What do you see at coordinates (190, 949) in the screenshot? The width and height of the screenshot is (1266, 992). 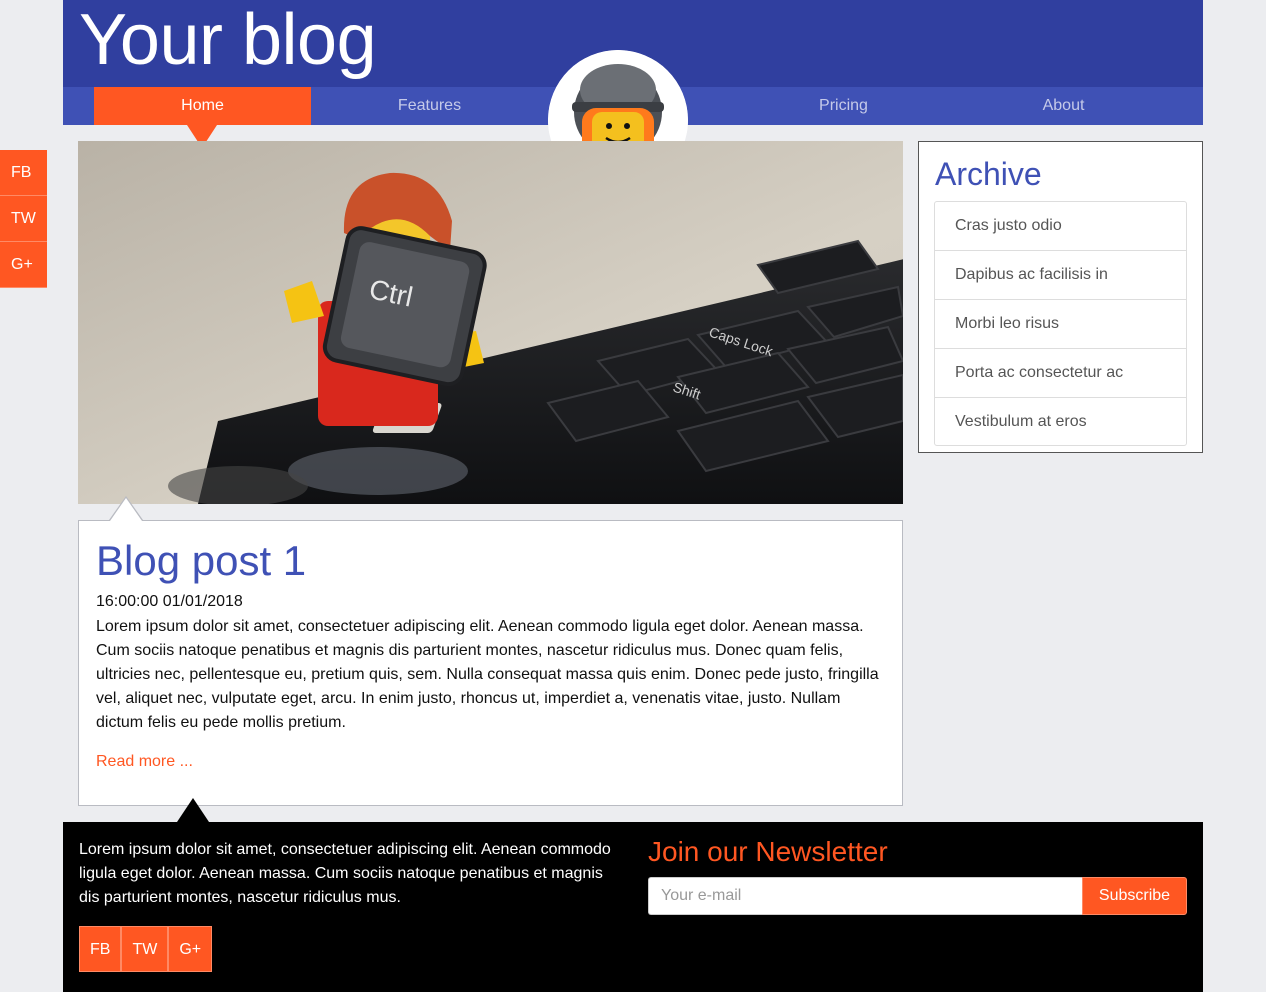 I see `footer-share-googleplus: G+` at bounding box center [190, 949].